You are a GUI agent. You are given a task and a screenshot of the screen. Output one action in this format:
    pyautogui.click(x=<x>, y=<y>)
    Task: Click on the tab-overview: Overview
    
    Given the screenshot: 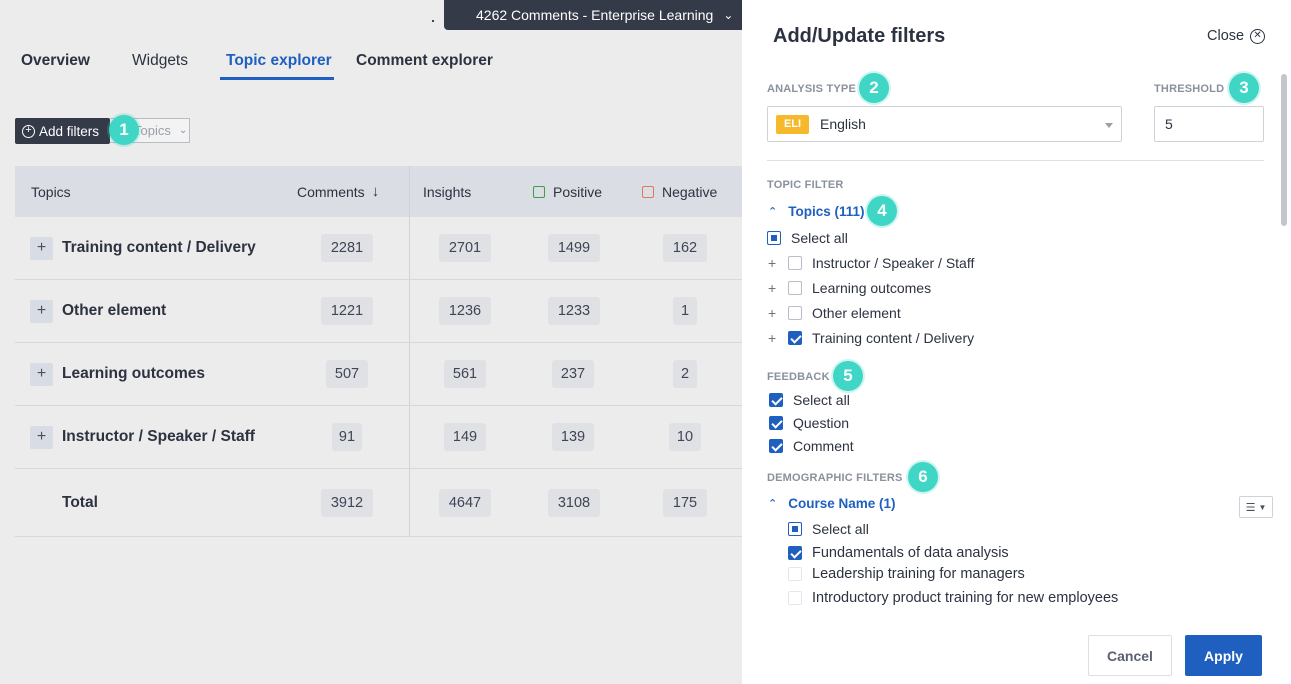 What is the action you would take?
    pyautogui.click(x=76, y=64)
    